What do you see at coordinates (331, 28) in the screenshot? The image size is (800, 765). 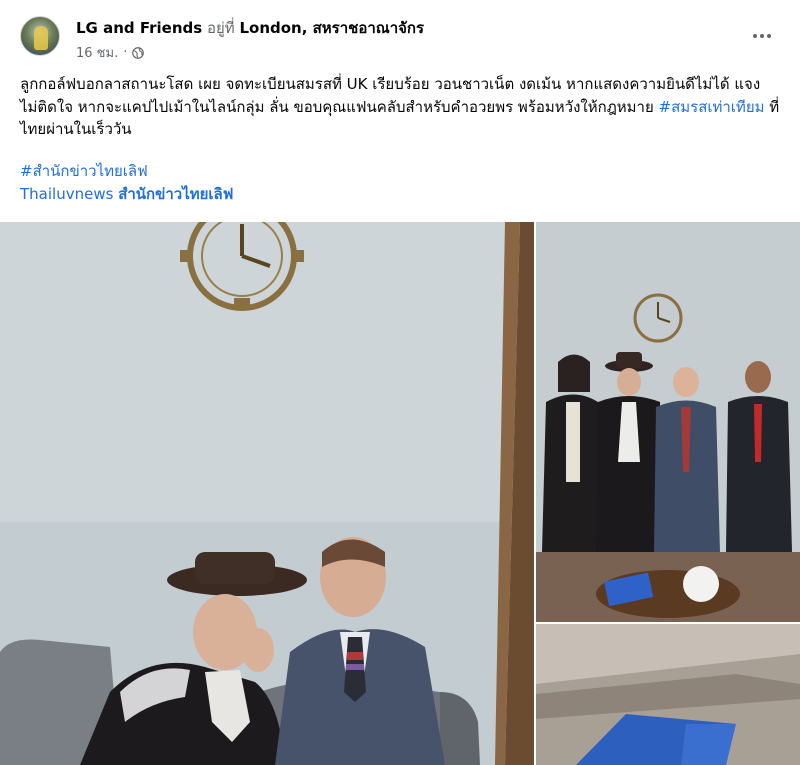 I see `location-link: London, สหราชอาณาจักร` at bounding box center [331, 28].